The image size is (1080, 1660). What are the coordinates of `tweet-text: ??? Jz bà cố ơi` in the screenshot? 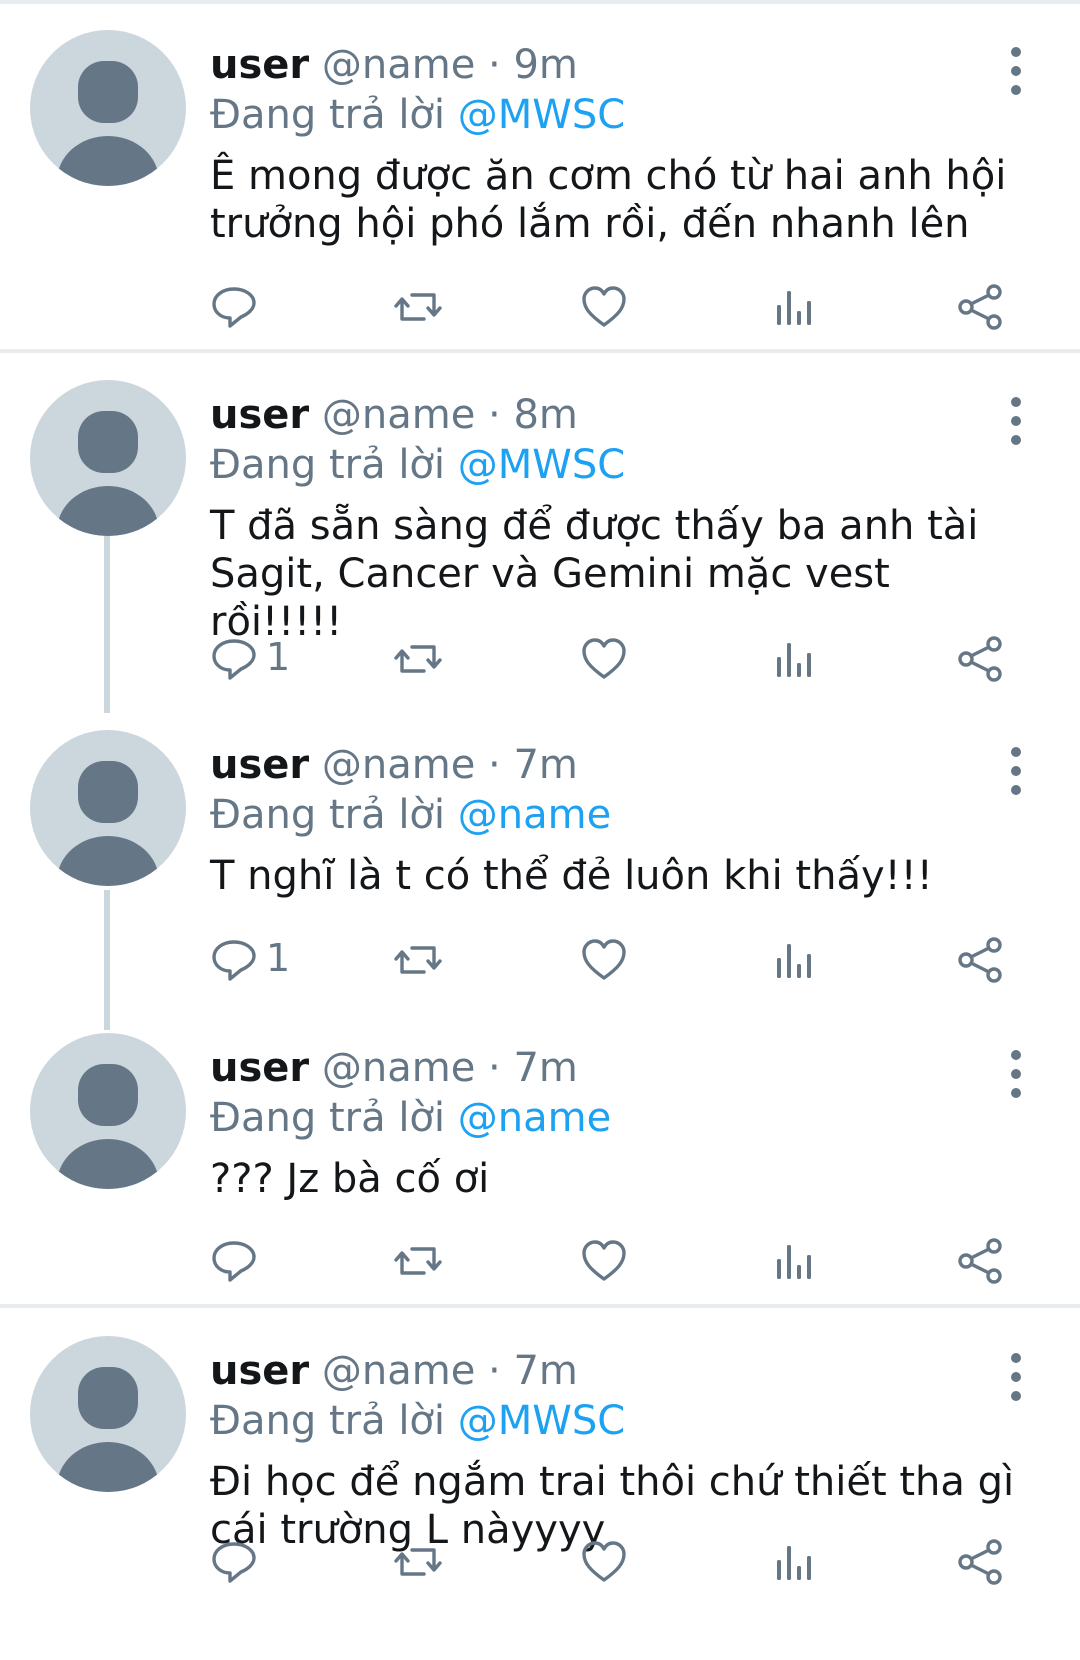 It's located at (350, 1179).